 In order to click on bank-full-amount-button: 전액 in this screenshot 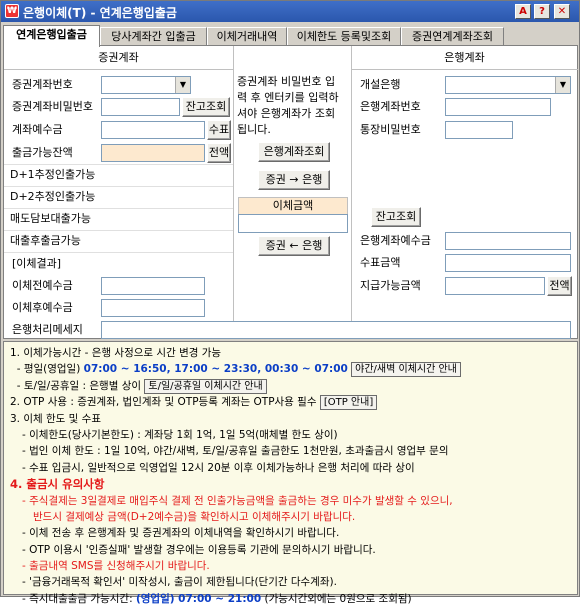, I will do `click(559, 286)`.